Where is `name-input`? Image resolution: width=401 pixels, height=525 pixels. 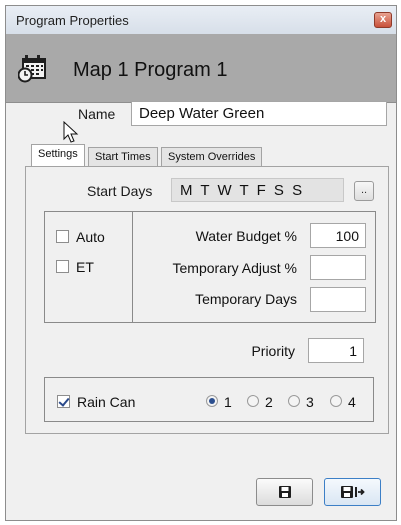 name-input is located at coordinates (259, 113).